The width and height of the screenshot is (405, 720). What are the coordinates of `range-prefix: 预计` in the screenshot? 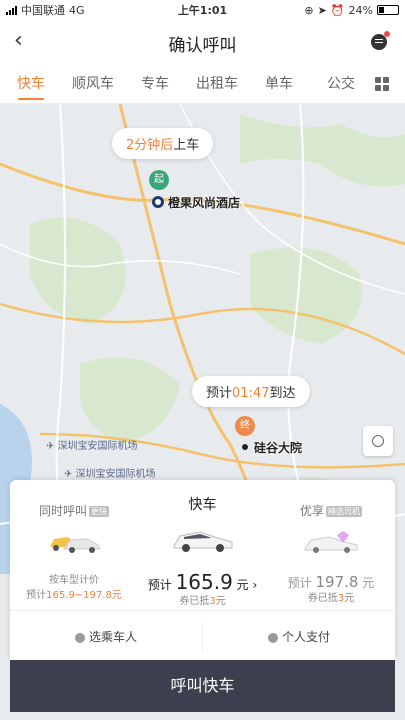 It's located at (36, 595).